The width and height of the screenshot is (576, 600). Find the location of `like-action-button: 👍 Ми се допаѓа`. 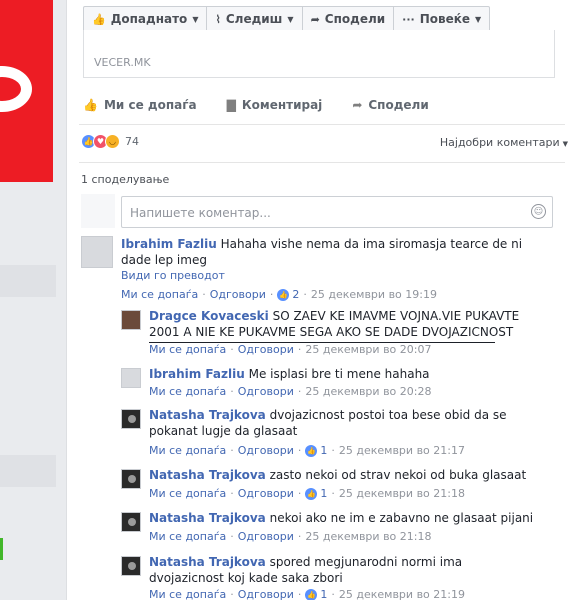

like-action-button: 👍 Ми се допаѓа is located at coordinates (140, 105).